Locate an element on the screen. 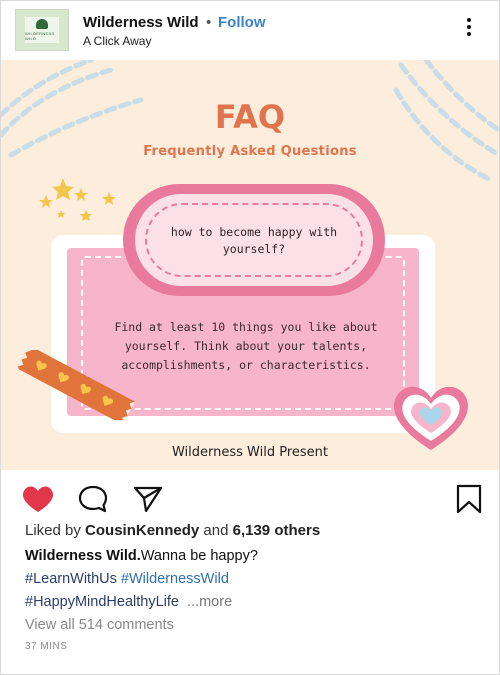 The height and width of the screenshot is (675, 500). post-footer-text: Wilderness Wild Present is located at coordinates (250, 452).